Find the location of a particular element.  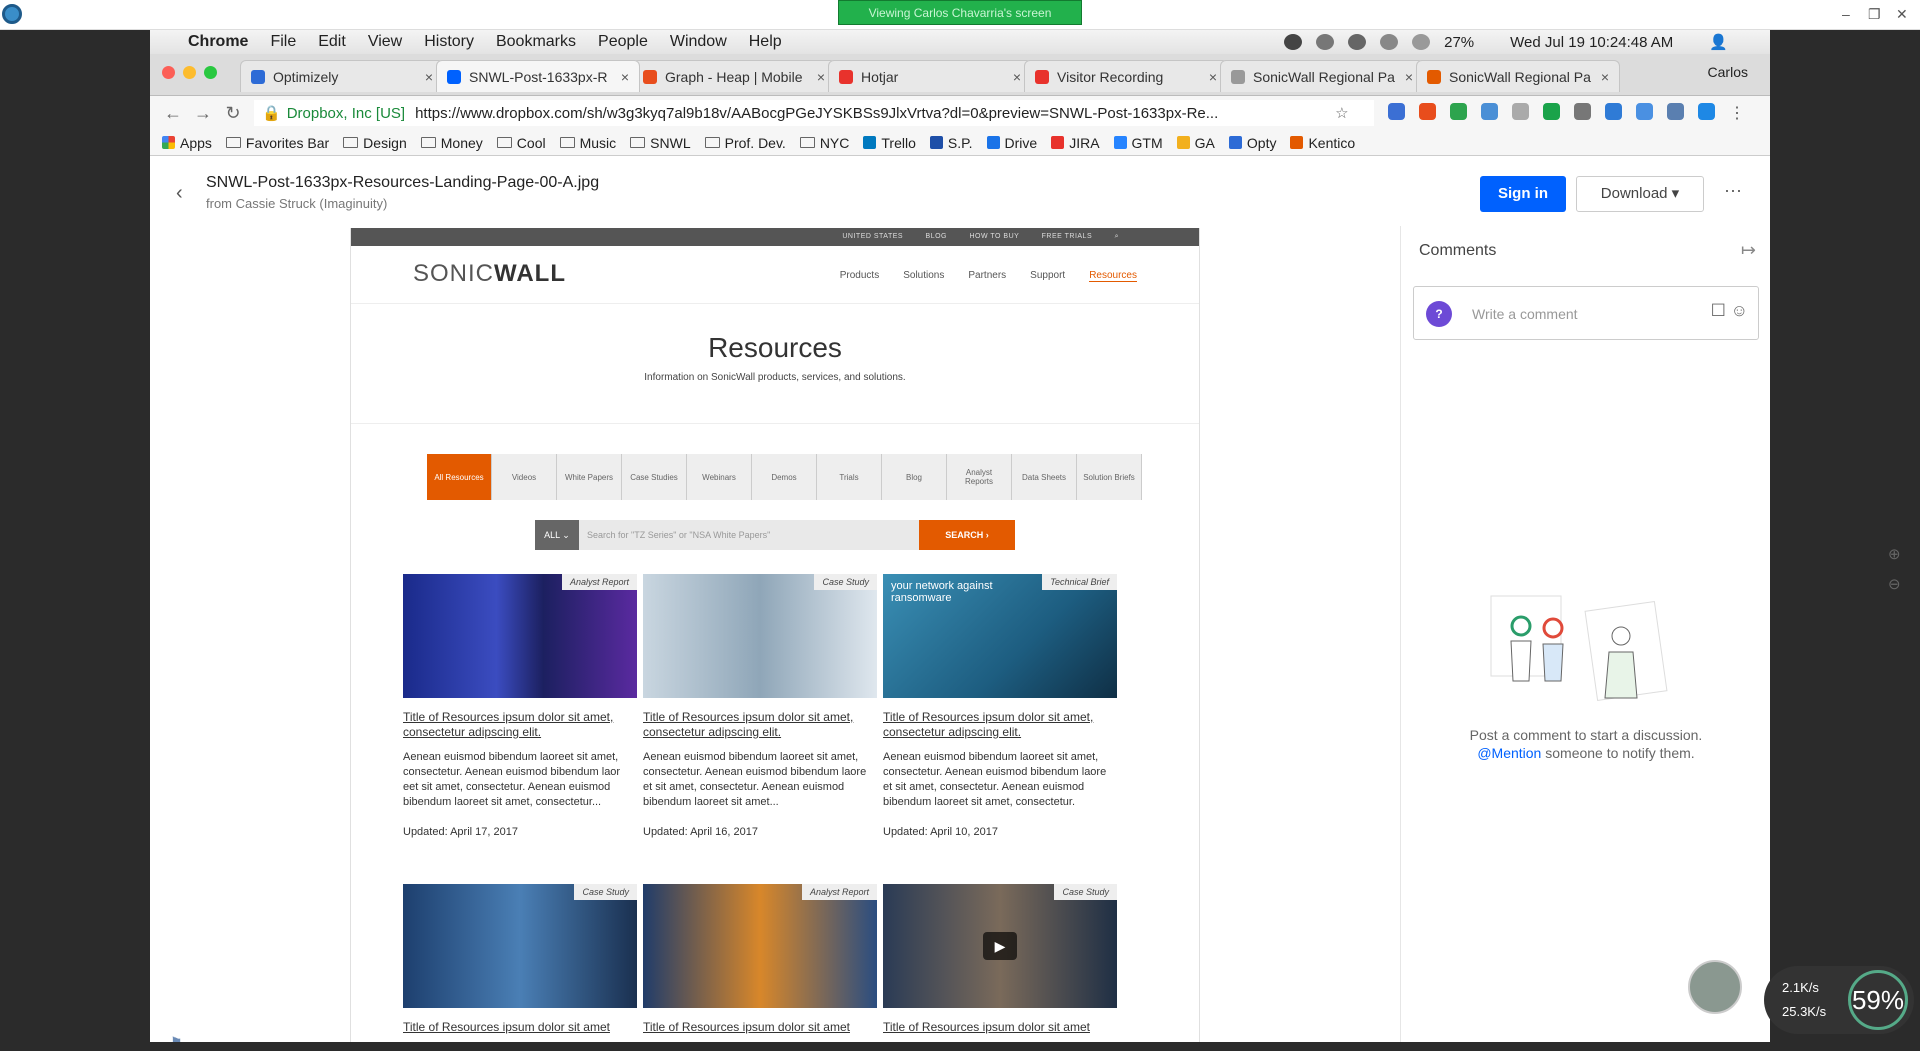

mention-link: @Mention is located at coordinates (1509, 753).